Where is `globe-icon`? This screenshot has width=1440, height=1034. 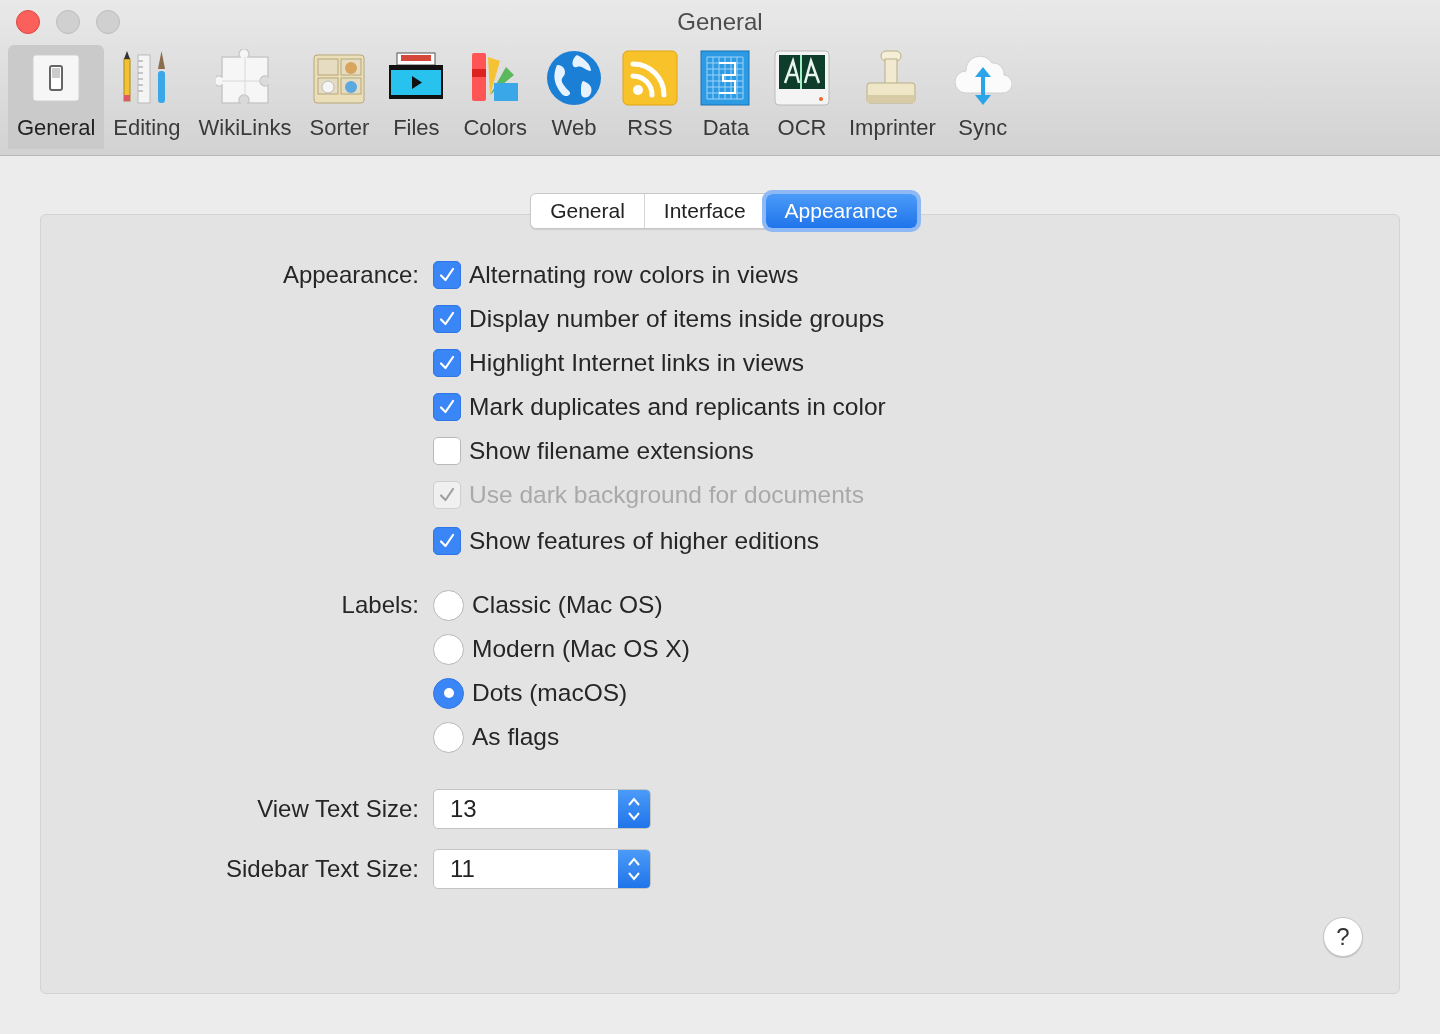 globe-icon is located at coordinates (573, 78).